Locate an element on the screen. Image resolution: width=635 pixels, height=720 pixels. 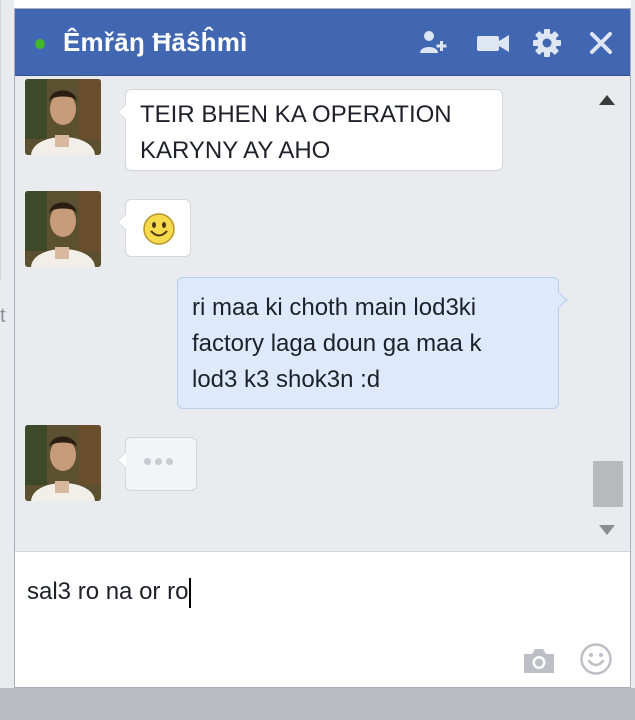
text-caret is located at coordinates (190, 592).